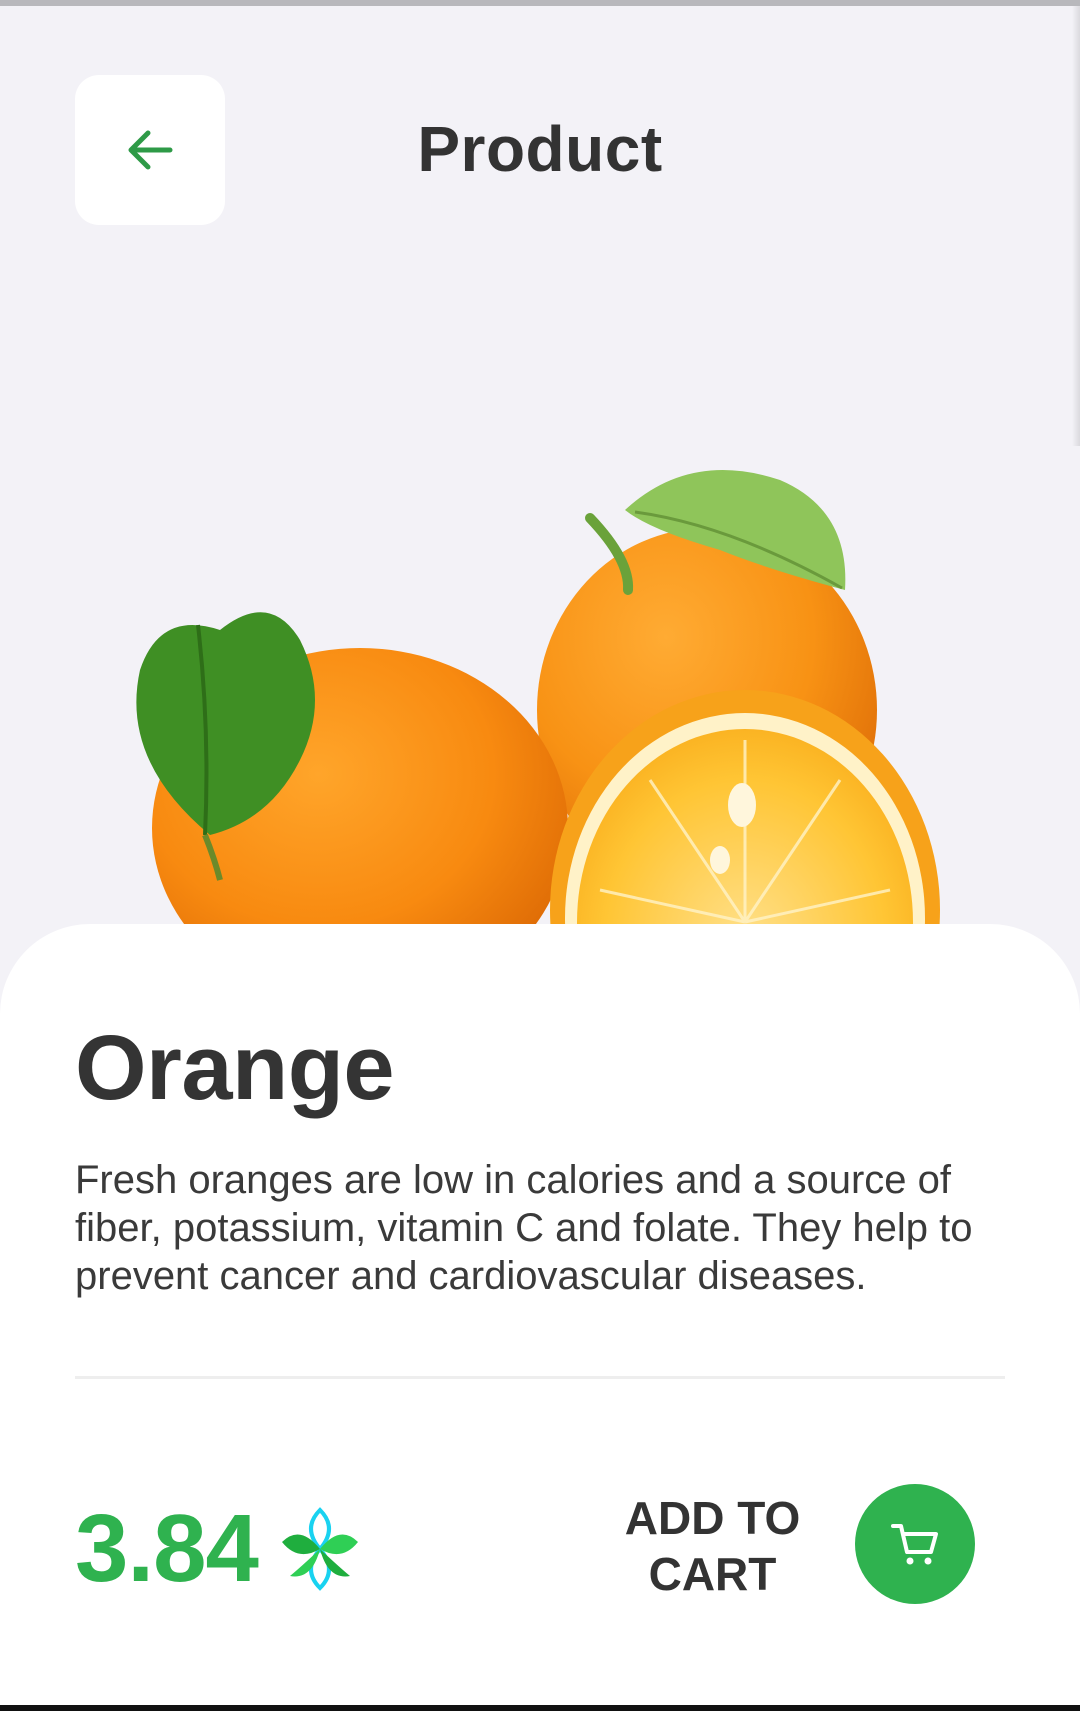 The height and width of the screenshot is (1711, 1080). Describe the element at coordinates (540, 1377) in the screenshot. I see `divider` at that location.